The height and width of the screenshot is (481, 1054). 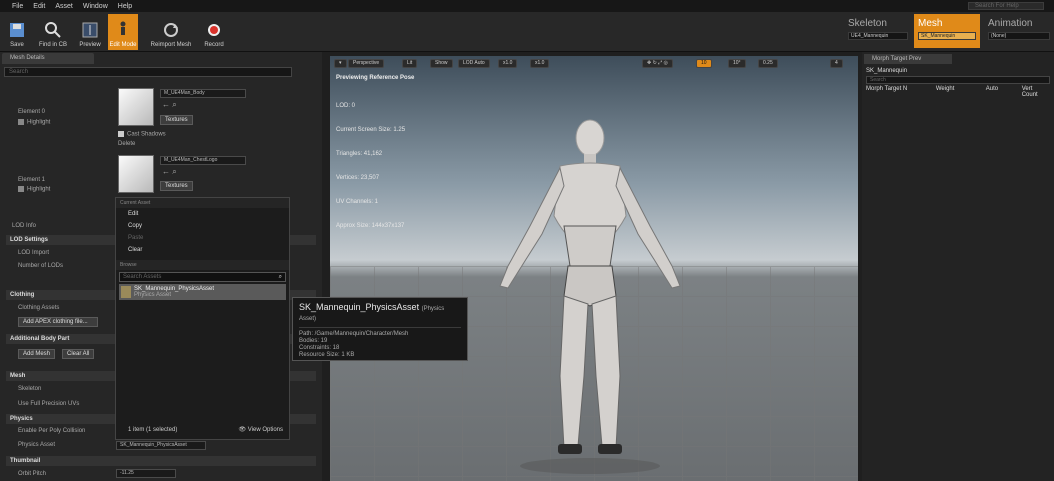 What do you see at coordinates (737, 63) in the screenshot?
I see `rotation-snap-button: 10°` at bounding box center [737, 63].